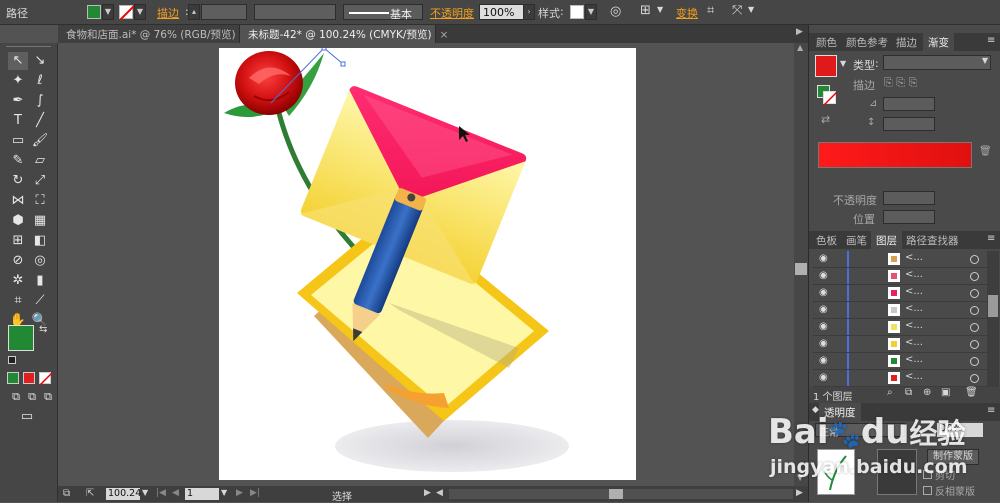 This screenshot has width=1000, height=503. What do you see at coordinates (40, 101) in the screenshot?
I see `curvature-tool-icon: ∫` at bounding box center [40, 101].